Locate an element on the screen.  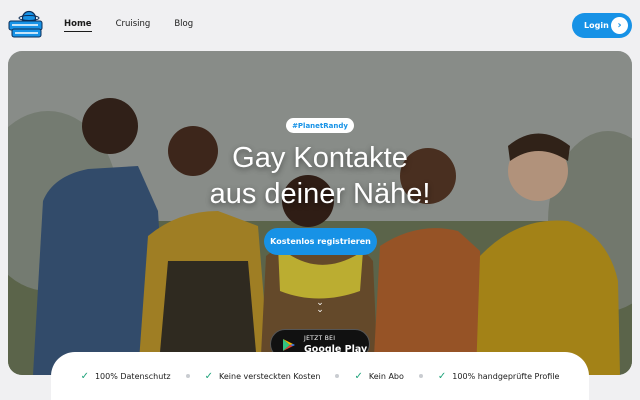
badge-line-1: JETZT BEI is located at coordinates (320, 338).